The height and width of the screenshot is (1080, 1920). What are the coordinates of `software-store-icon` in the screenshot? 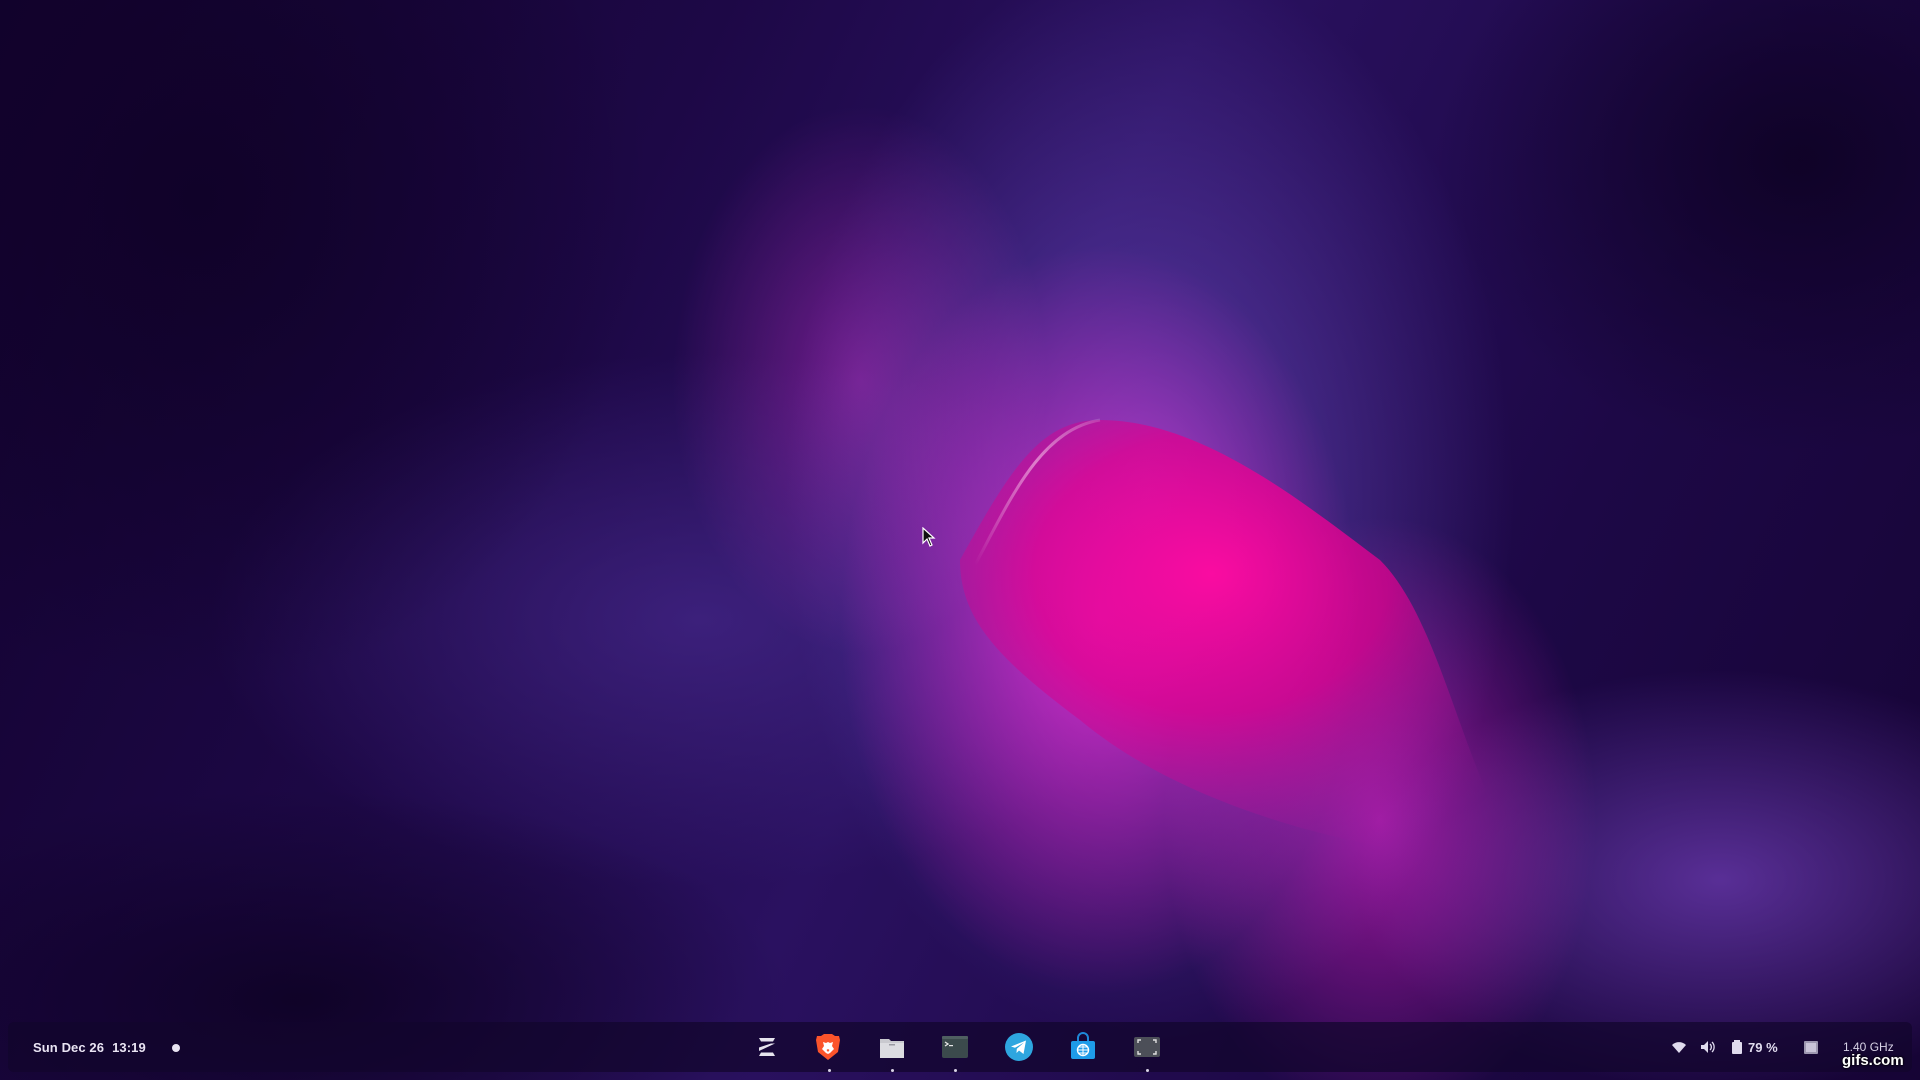 It's located at (1083, 1045).